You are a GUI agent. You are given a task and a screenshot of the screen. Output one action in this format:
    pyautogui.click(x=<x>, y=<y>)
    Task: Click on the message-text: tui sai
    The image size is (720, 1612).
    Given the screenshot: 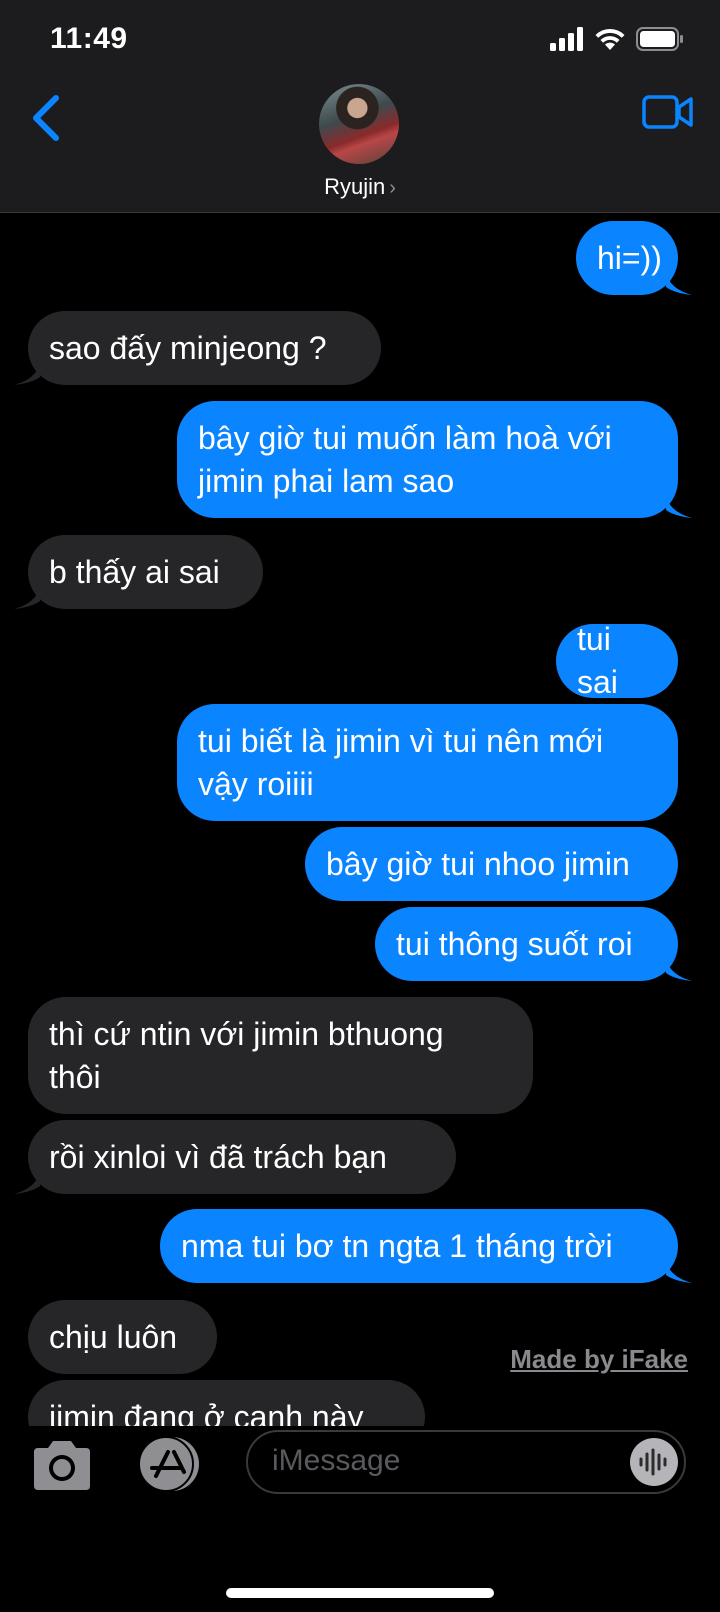 What is the action you would take?
    pyautogui.click(x=597, y=660)
    